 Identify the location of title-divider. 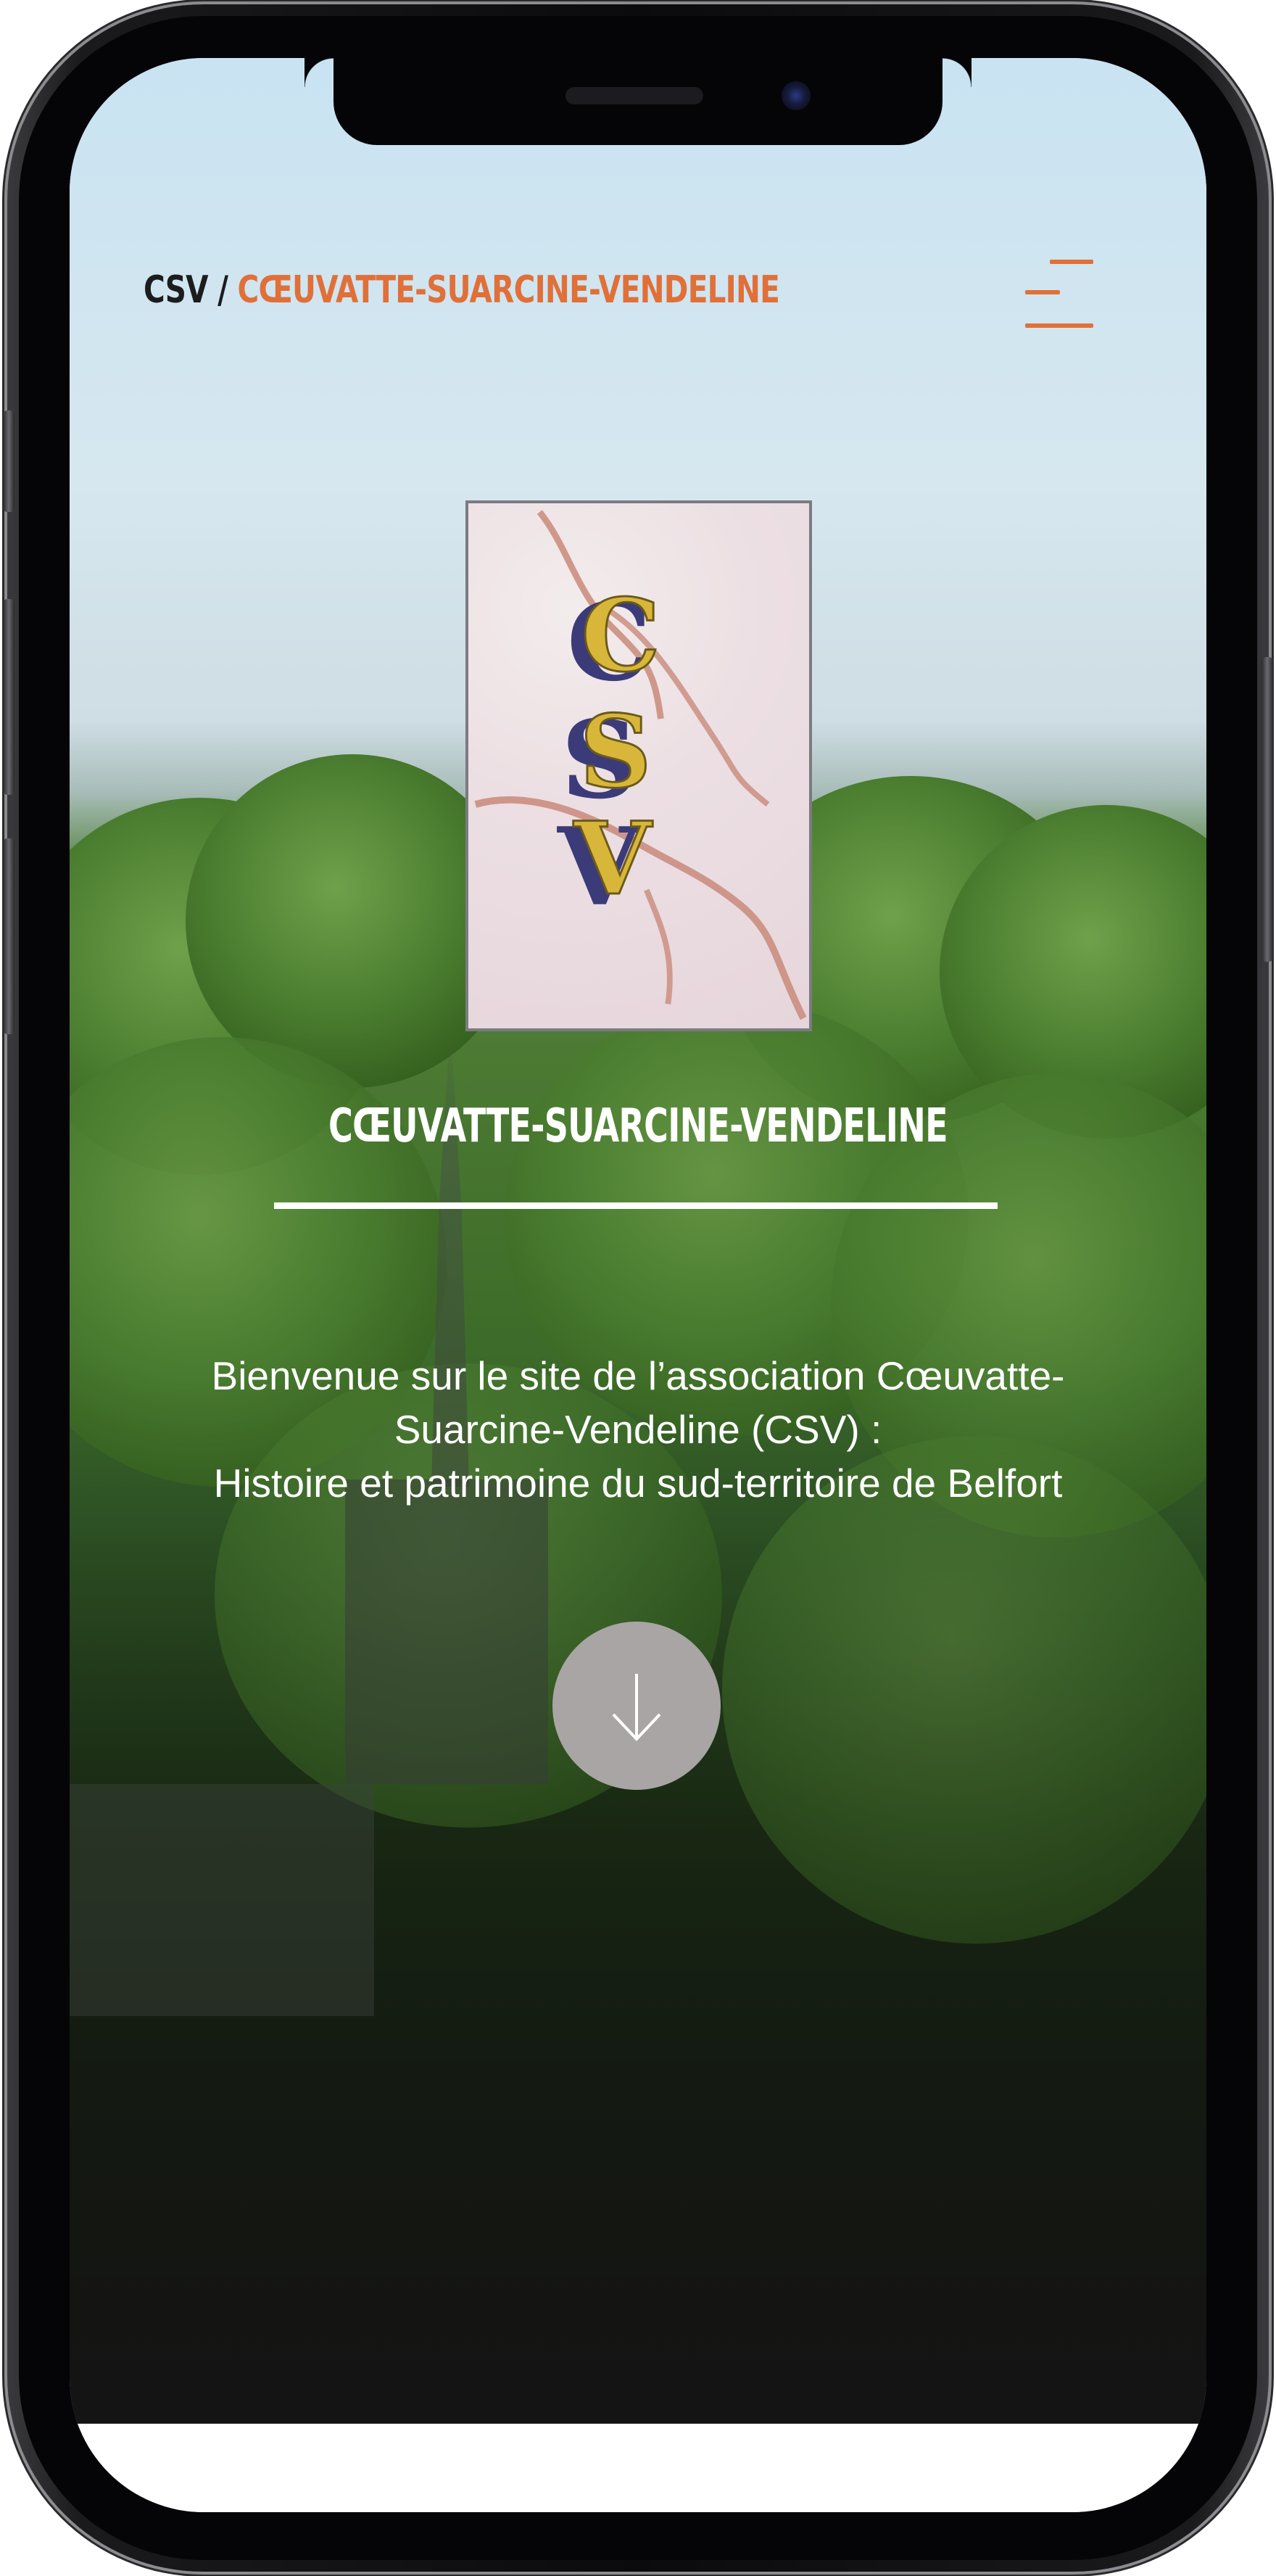
(636, 1205).